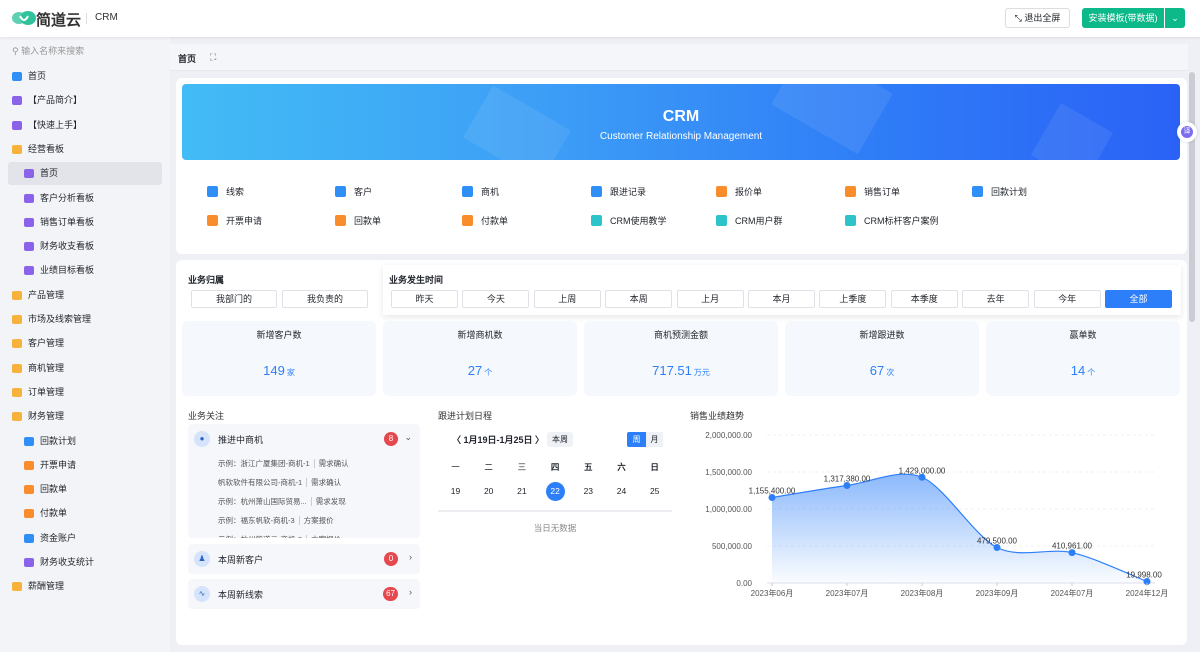 The image size is (1200, 652). I want to click on shortcut-5: 报价单, so click(739, 191).